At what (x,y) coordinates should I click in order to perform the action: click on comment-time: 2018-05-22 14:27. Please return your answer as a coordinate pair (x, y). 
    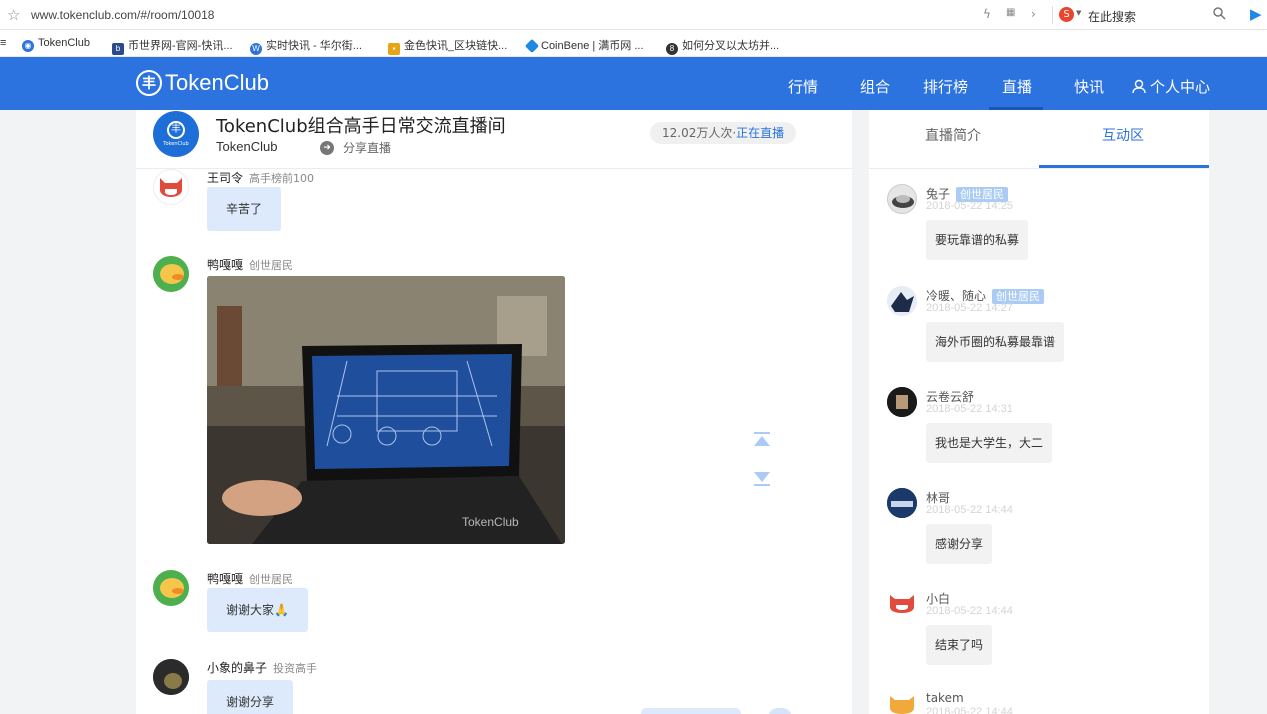
    Looking at the image, I should click on (969, 308).